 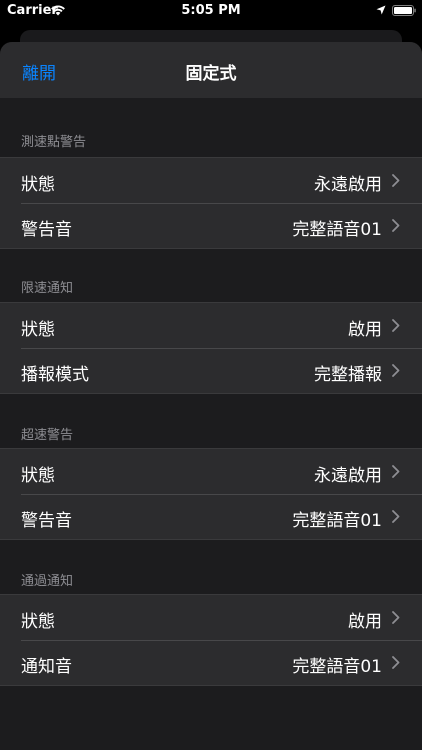 What do you see at coordinates (211, 662) in the screenshot?
I see `row-notice-sound: 通知音 完整語音01` at bounding box center [211, 662].